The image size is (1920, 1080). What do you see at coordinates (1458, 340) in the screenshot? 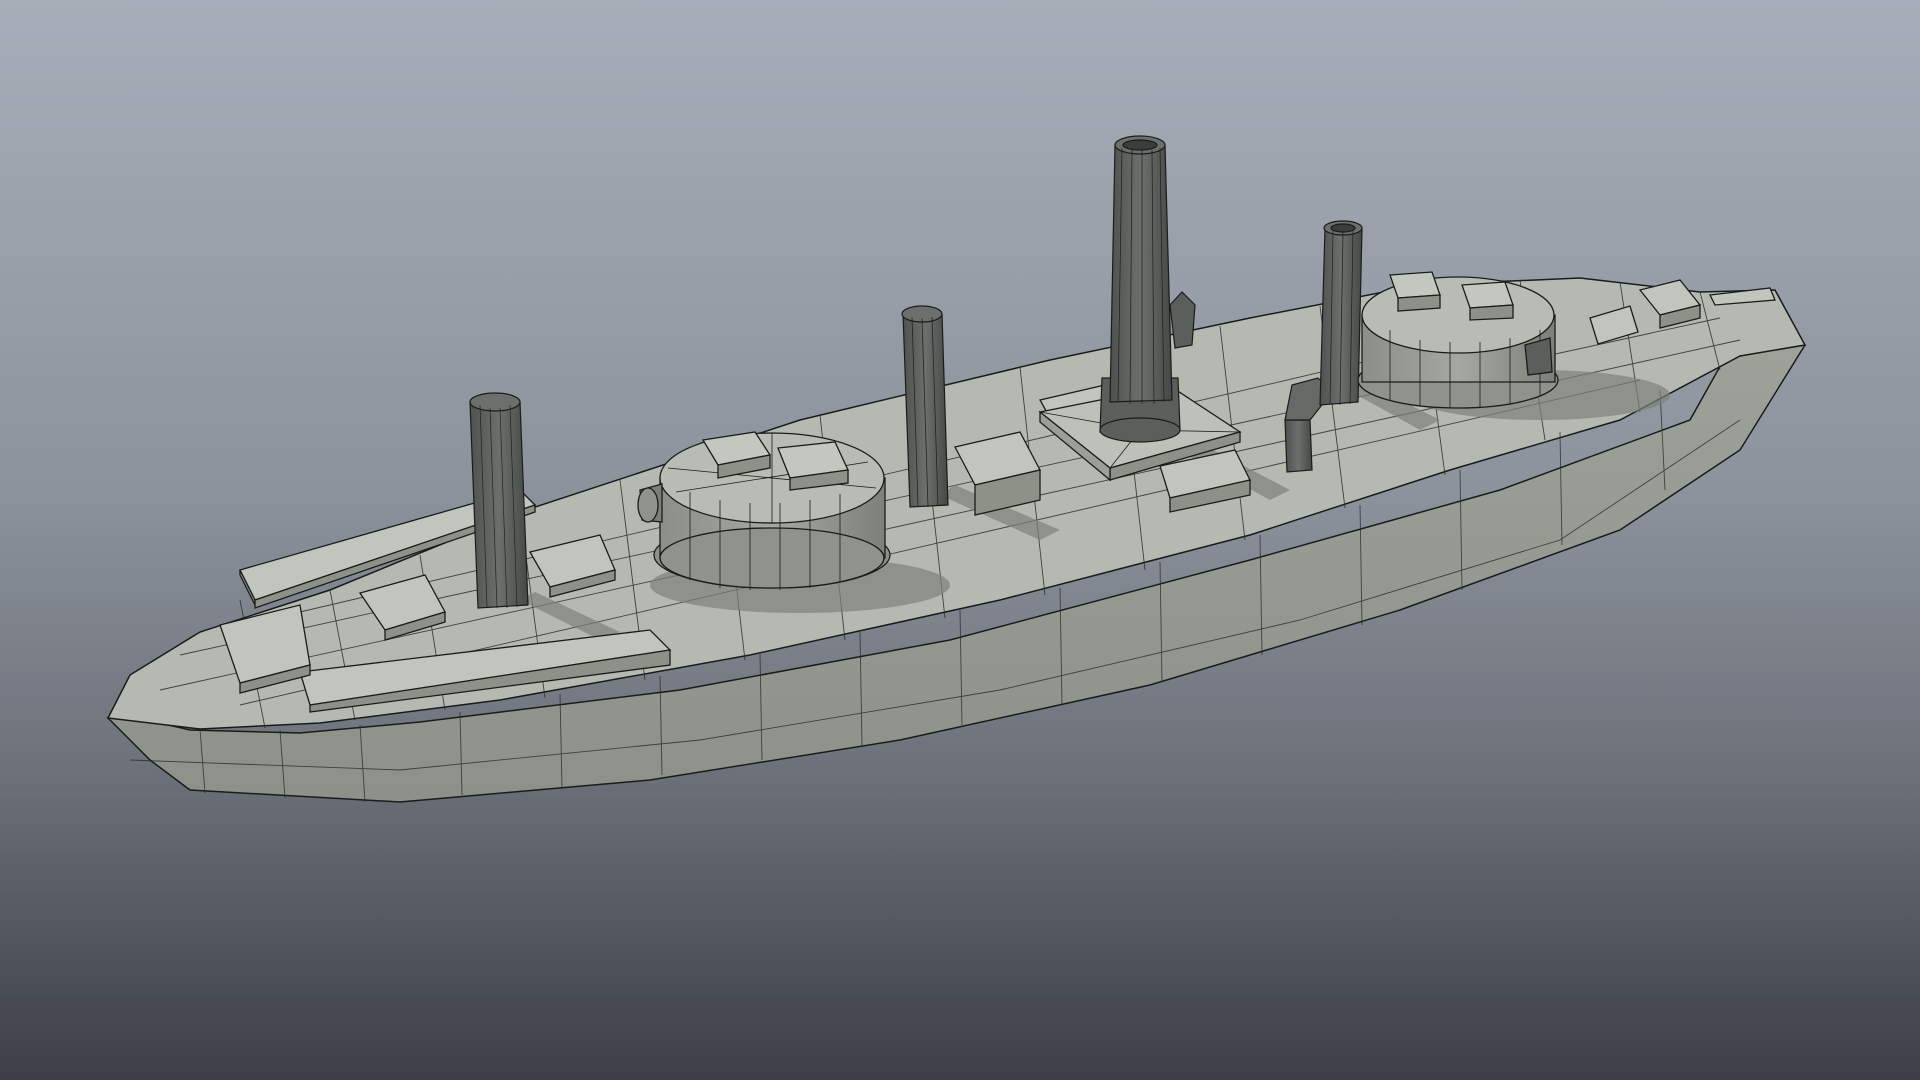
I see `turret-aft` at bounding box center [1458, 340].